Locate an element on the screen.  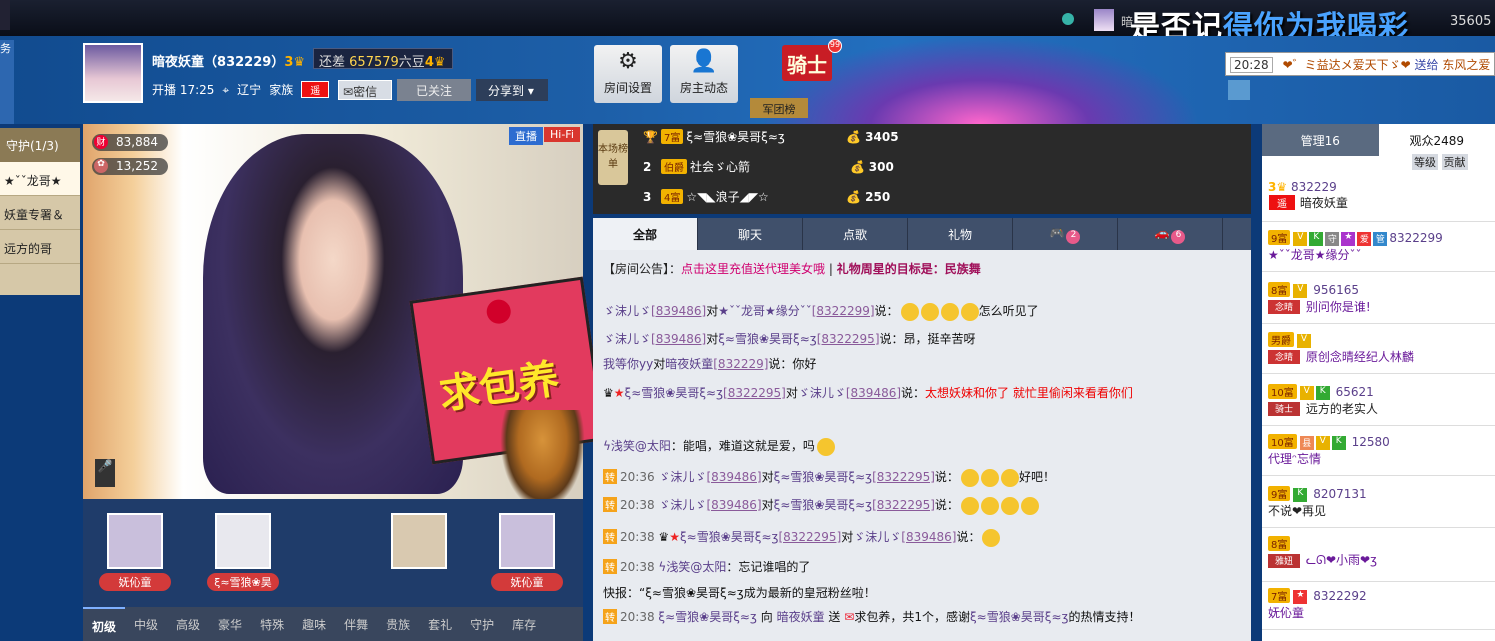
level-progress: 还差 657579六豆4♛ is located at coordinates (383, 59).